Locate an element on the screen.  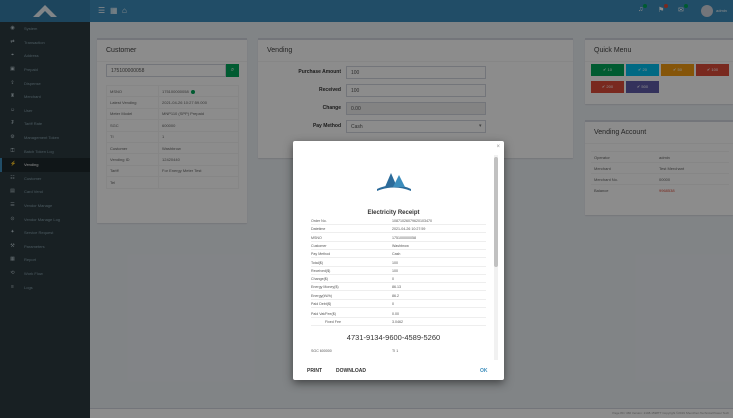
receipt-value: 86.2 is located at coordinates (395, 295).